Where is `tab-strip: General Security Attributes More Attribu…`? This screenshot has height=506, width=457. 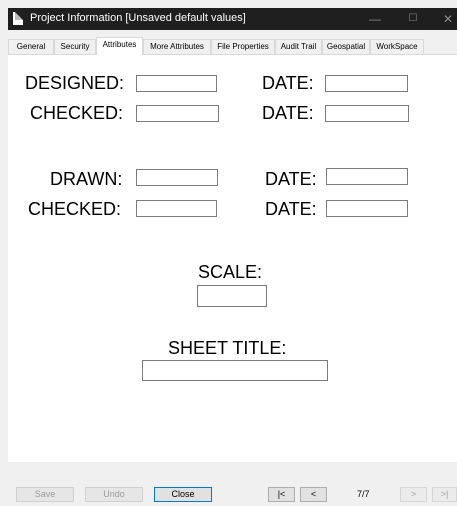 tab-strip: General Security Attributes More Attribu… is located at coordinates (232, 46).